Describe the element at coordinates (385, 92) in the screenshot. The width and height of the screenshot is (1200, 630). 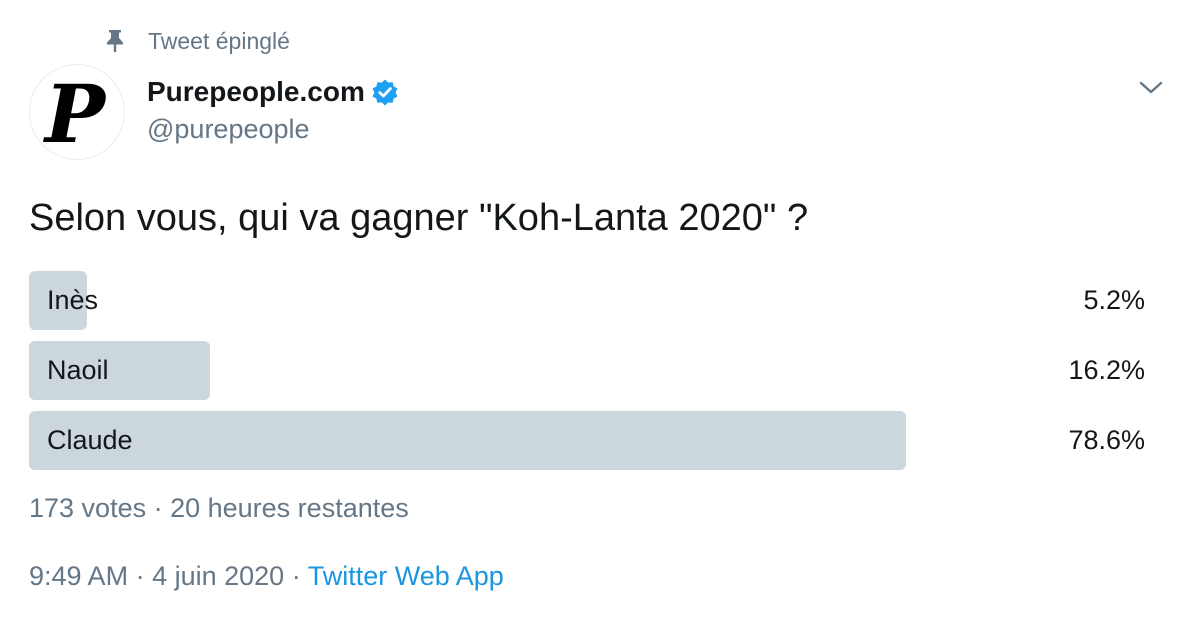
I see `verified-badge-icon` at that location.